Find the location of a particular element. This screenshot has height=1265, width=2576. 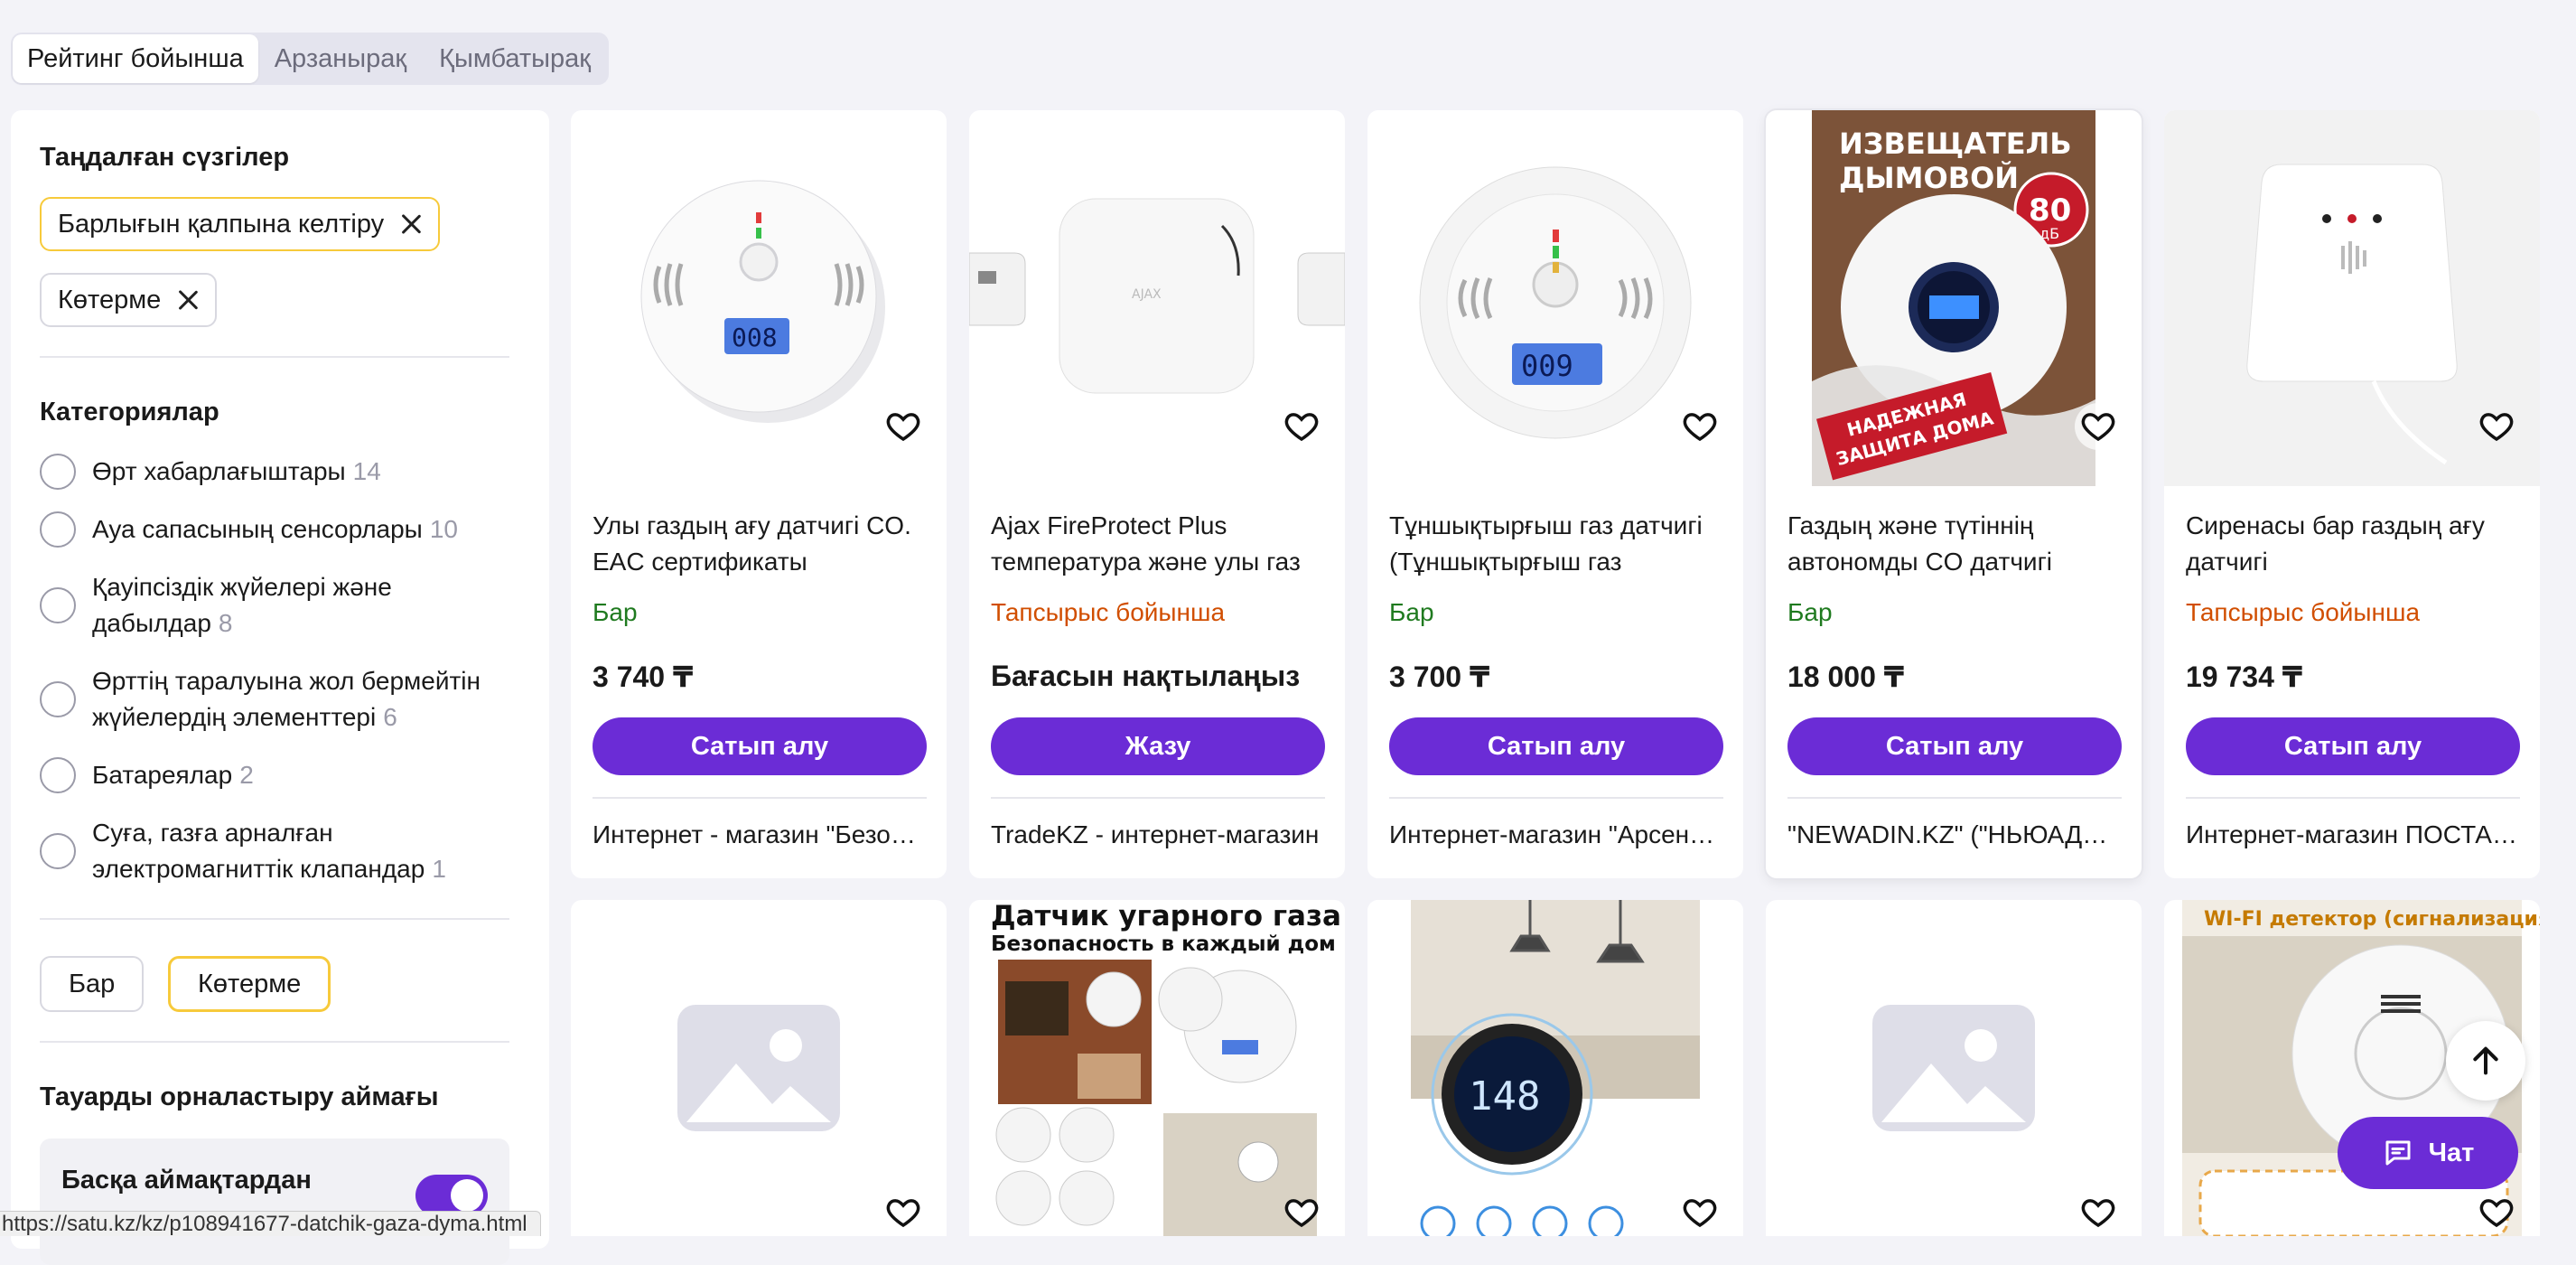

category-item: Батареялар 2 is located at coordinates (274, 775).